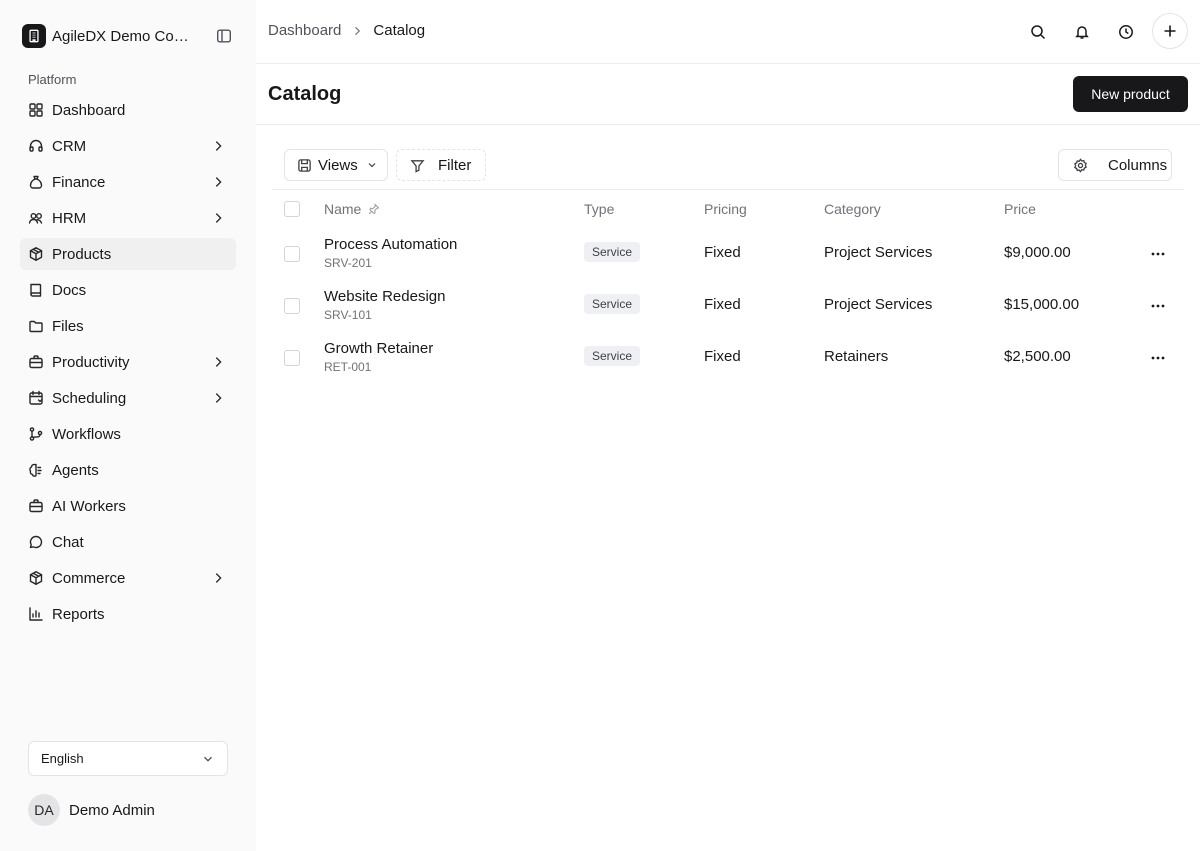  I want to click on bell-icon, so click(1082, 32).